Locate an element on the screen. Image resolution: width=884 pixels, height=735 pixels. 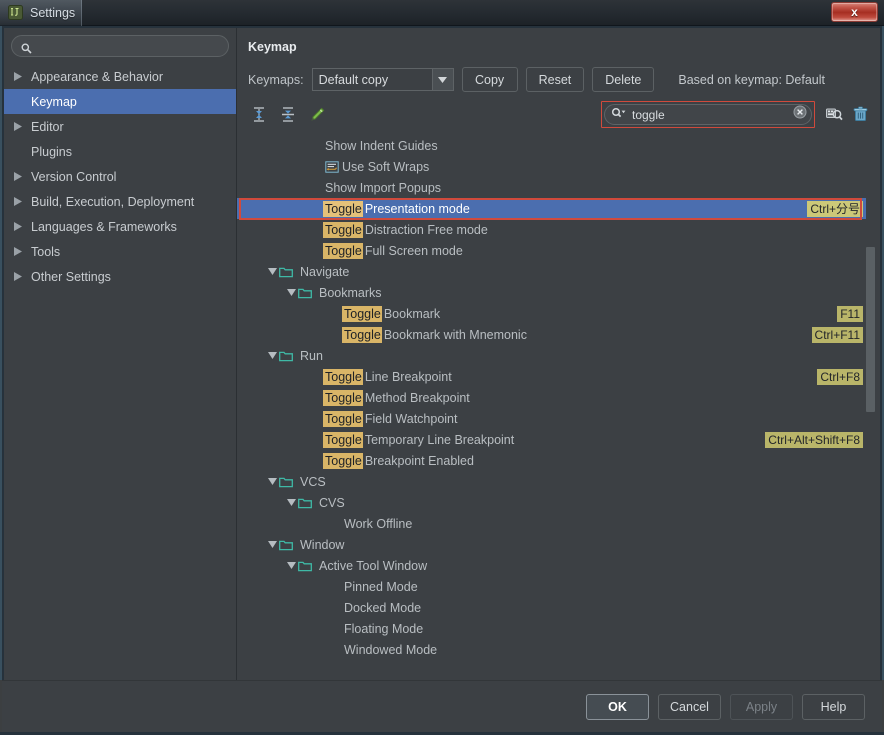
edit-pencil-icon is located at coordinates (317, 114).